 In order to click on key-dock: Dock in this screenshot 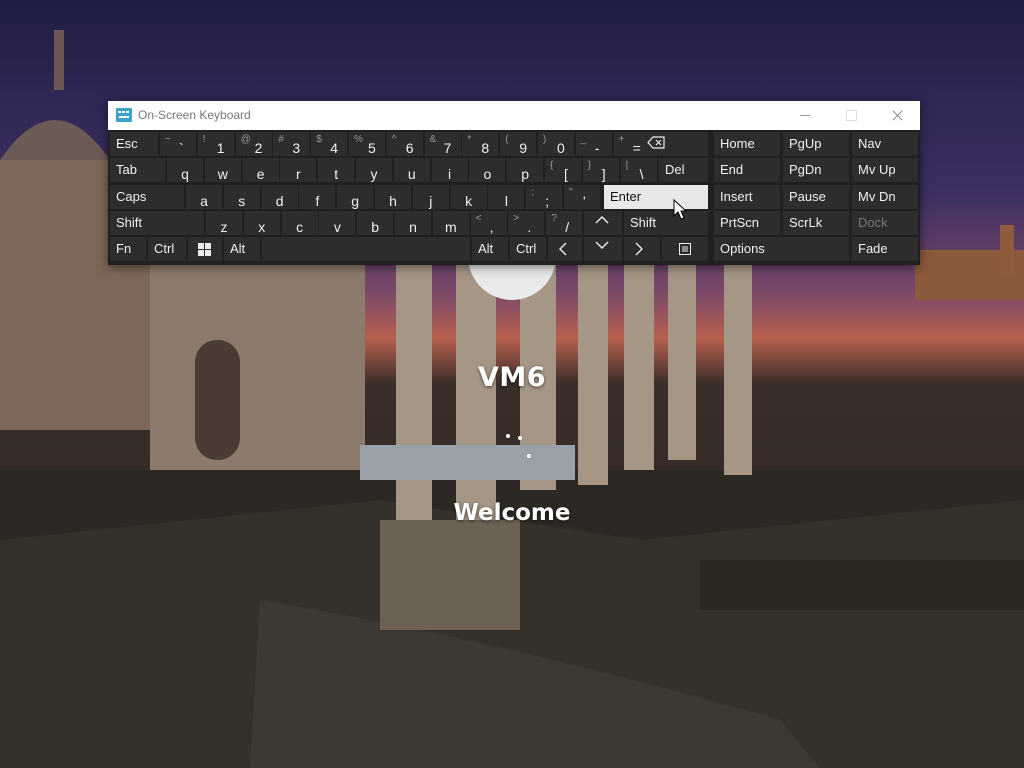, I will do `click(885, 223)`.